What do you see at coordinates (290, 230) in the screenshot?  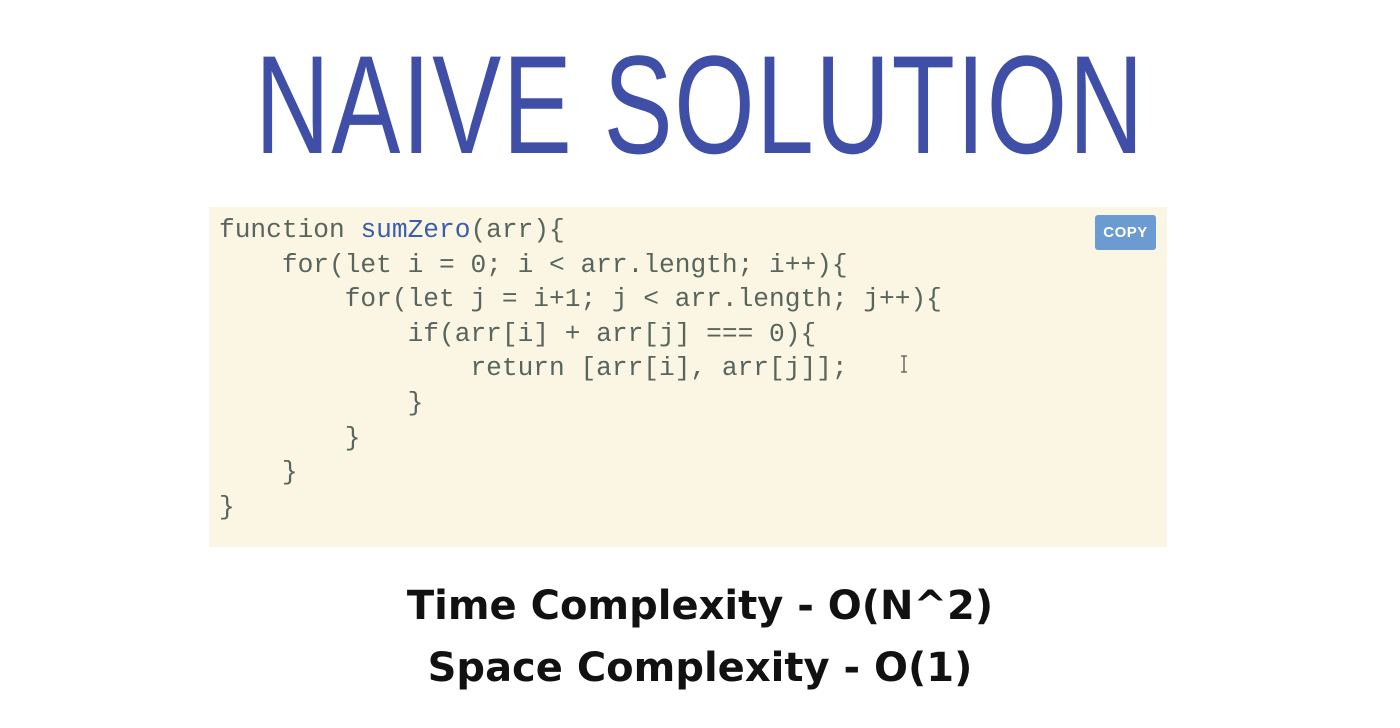 I see `code-text: function` at bounding box center [290, 230].